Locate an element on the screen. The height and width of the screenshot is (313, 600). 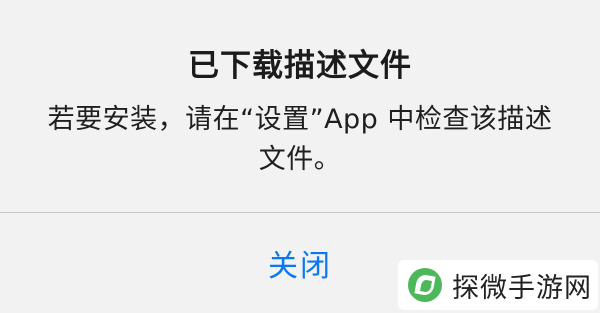
close-button-label: 关闭 is located at coordinates (300, 266).